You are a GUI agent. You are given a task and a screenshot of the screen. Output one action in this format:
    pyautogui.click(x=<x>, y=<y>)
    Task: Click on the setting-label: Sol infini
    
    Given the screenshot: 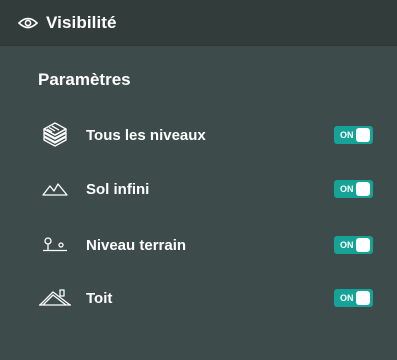 What is the action you would take?
    pyautogui.click(x=118, y=189)
    